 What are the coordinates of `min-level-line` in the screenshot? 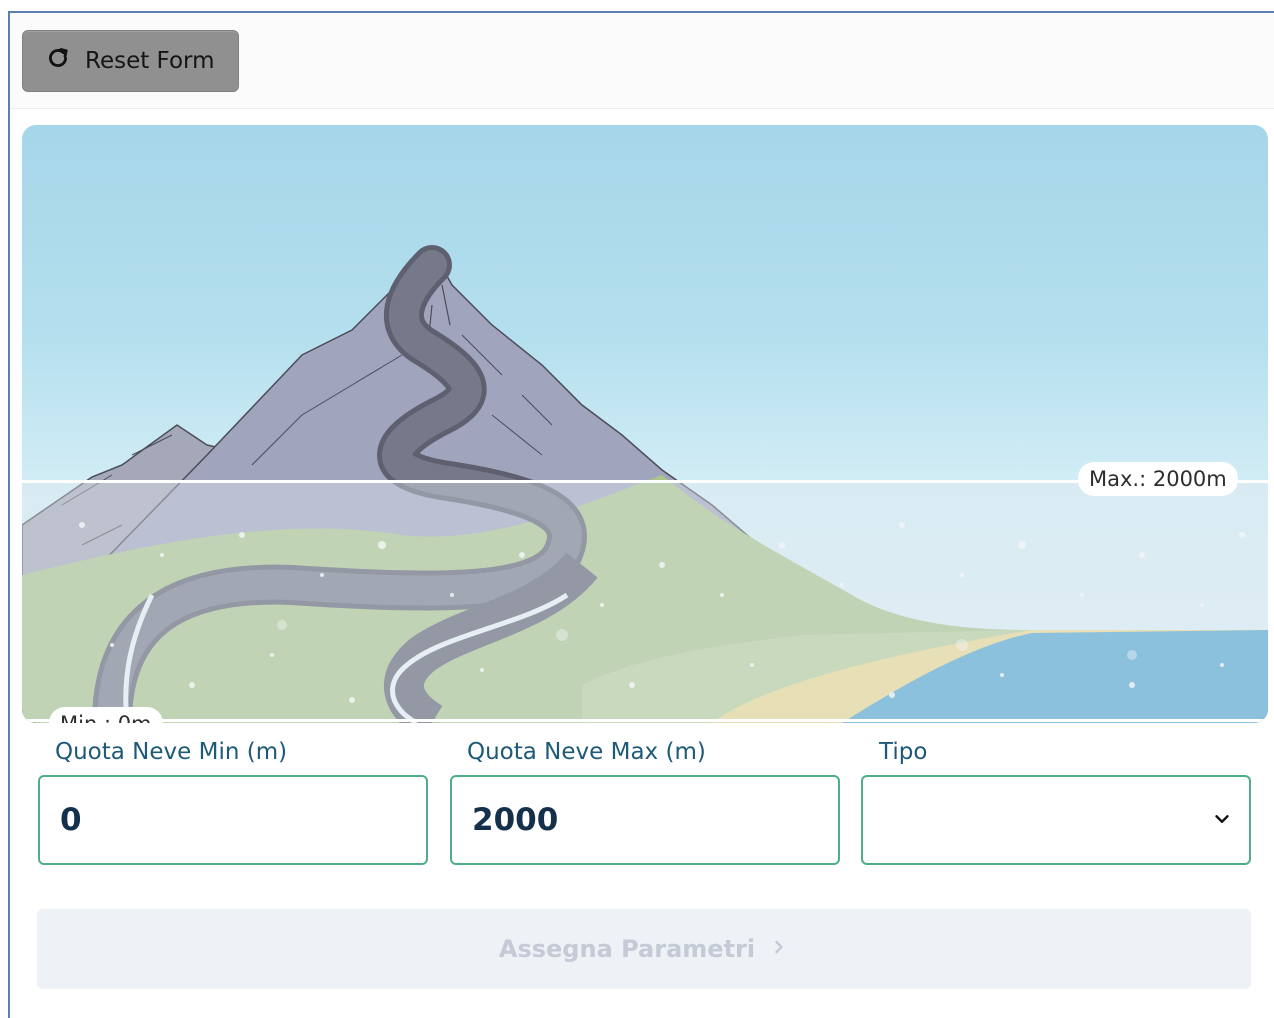 It's located at (645, 720).